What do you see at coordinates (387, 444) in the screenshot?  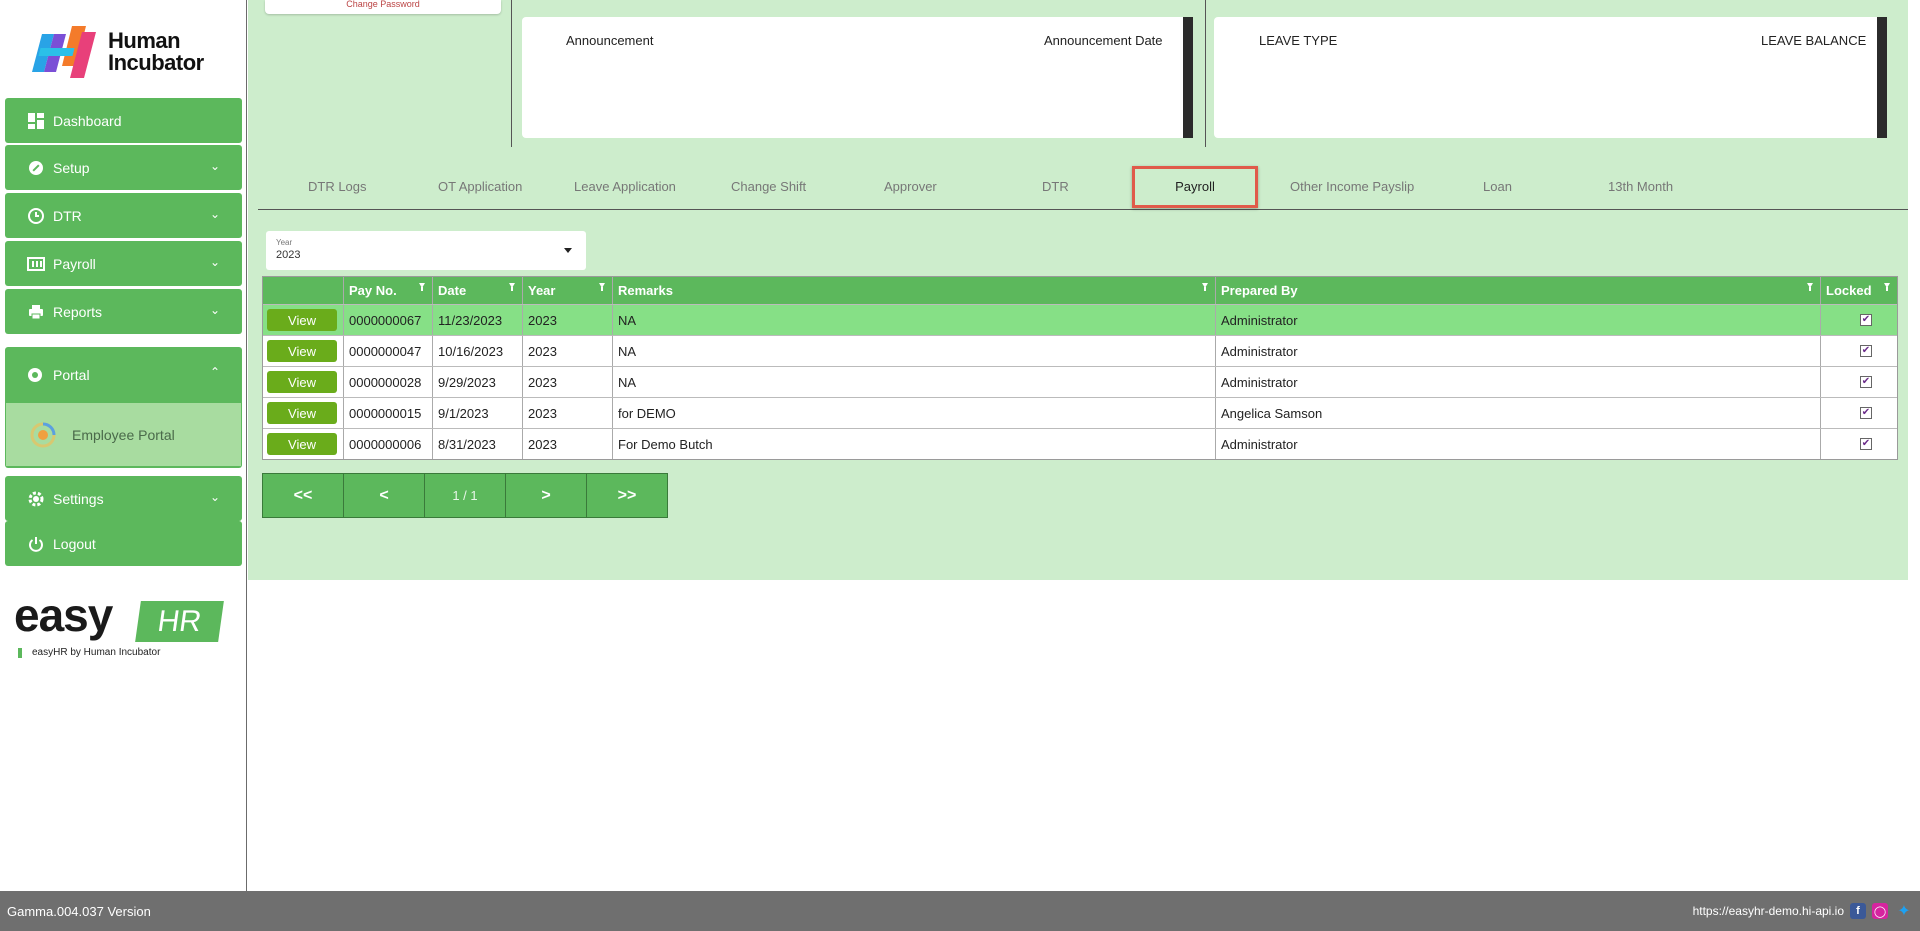 I see `cell-pay-no: 0000000006` at bounding box center [387, 444].